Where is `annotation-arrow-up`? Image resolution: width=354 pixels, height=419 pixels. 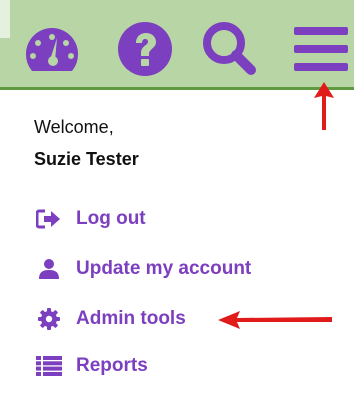 annotation-arrow-up is located at coordinates (324, 106).